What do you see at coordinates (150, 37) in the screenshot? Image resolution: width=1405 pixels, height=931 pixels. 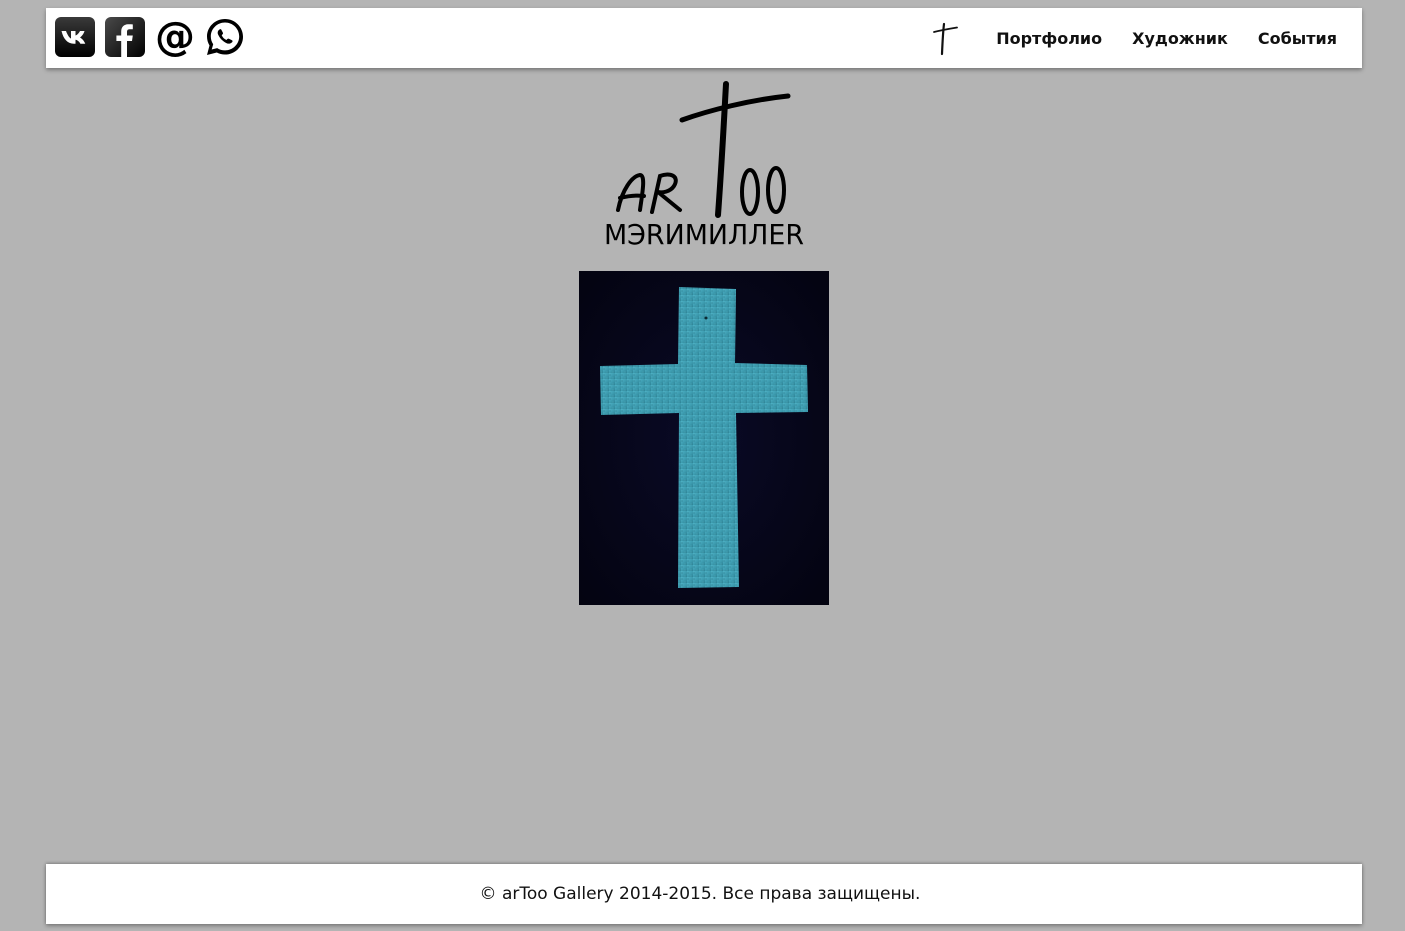 I see `social-links: @` at bounding box center [150, 37].